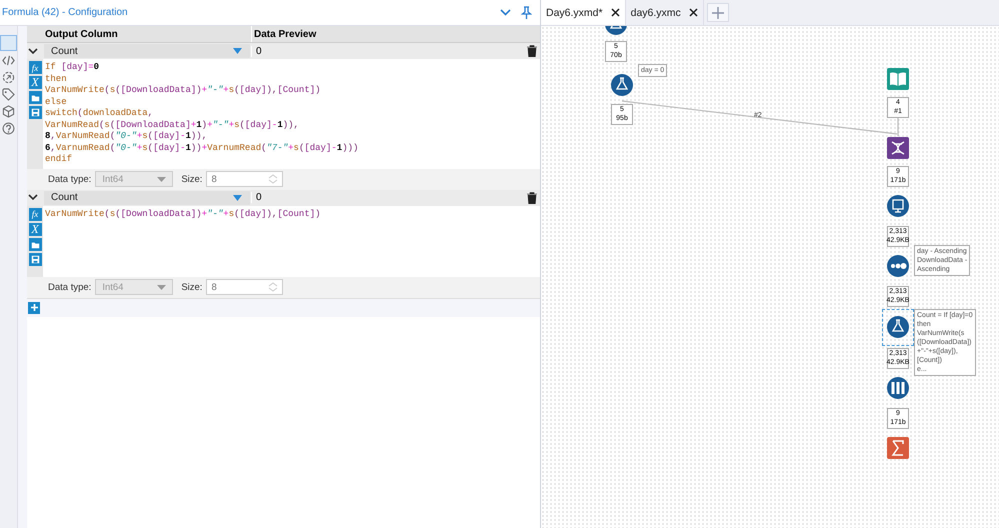 The height and width of the screenshot is (528, 999). I want to click on code-icon, so click(8, 60).